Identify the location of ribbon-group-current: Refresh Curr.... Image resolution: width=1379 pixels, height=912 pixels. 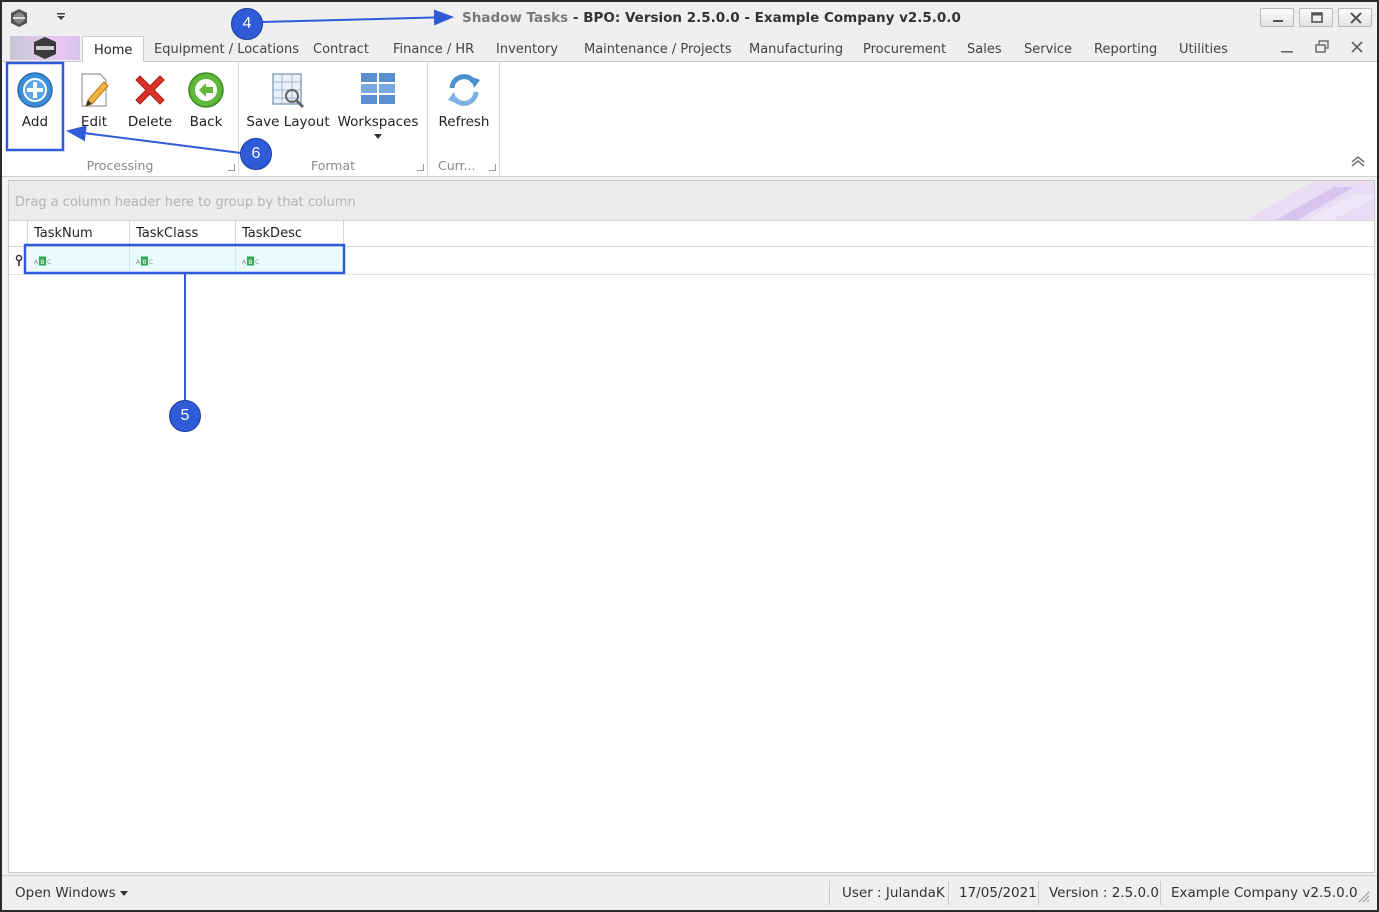
(464, 118).